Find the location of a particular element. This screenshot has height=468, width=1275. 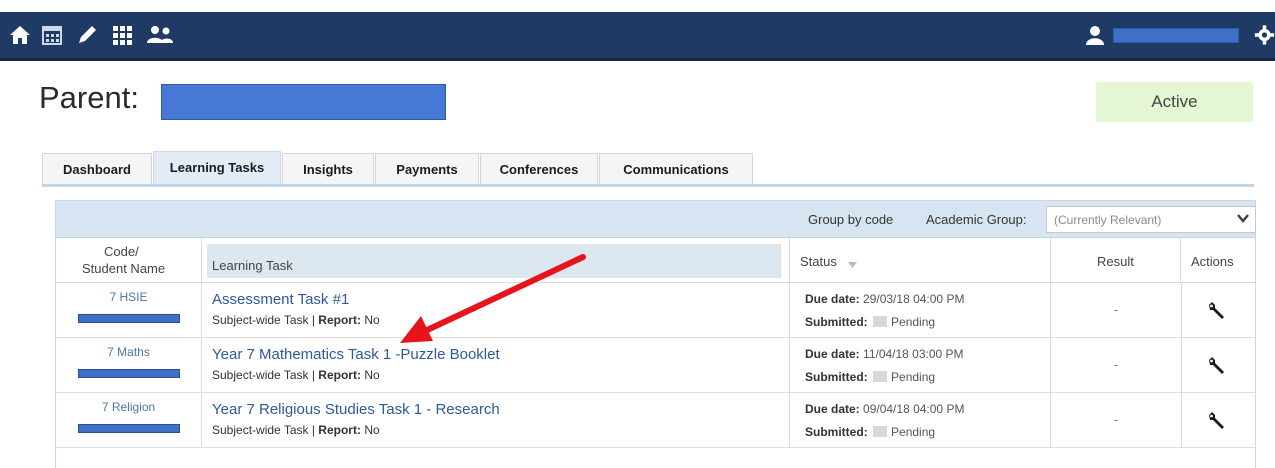

academic-group-value: (Currently Relevant) is located at coordinates (1108, 220).